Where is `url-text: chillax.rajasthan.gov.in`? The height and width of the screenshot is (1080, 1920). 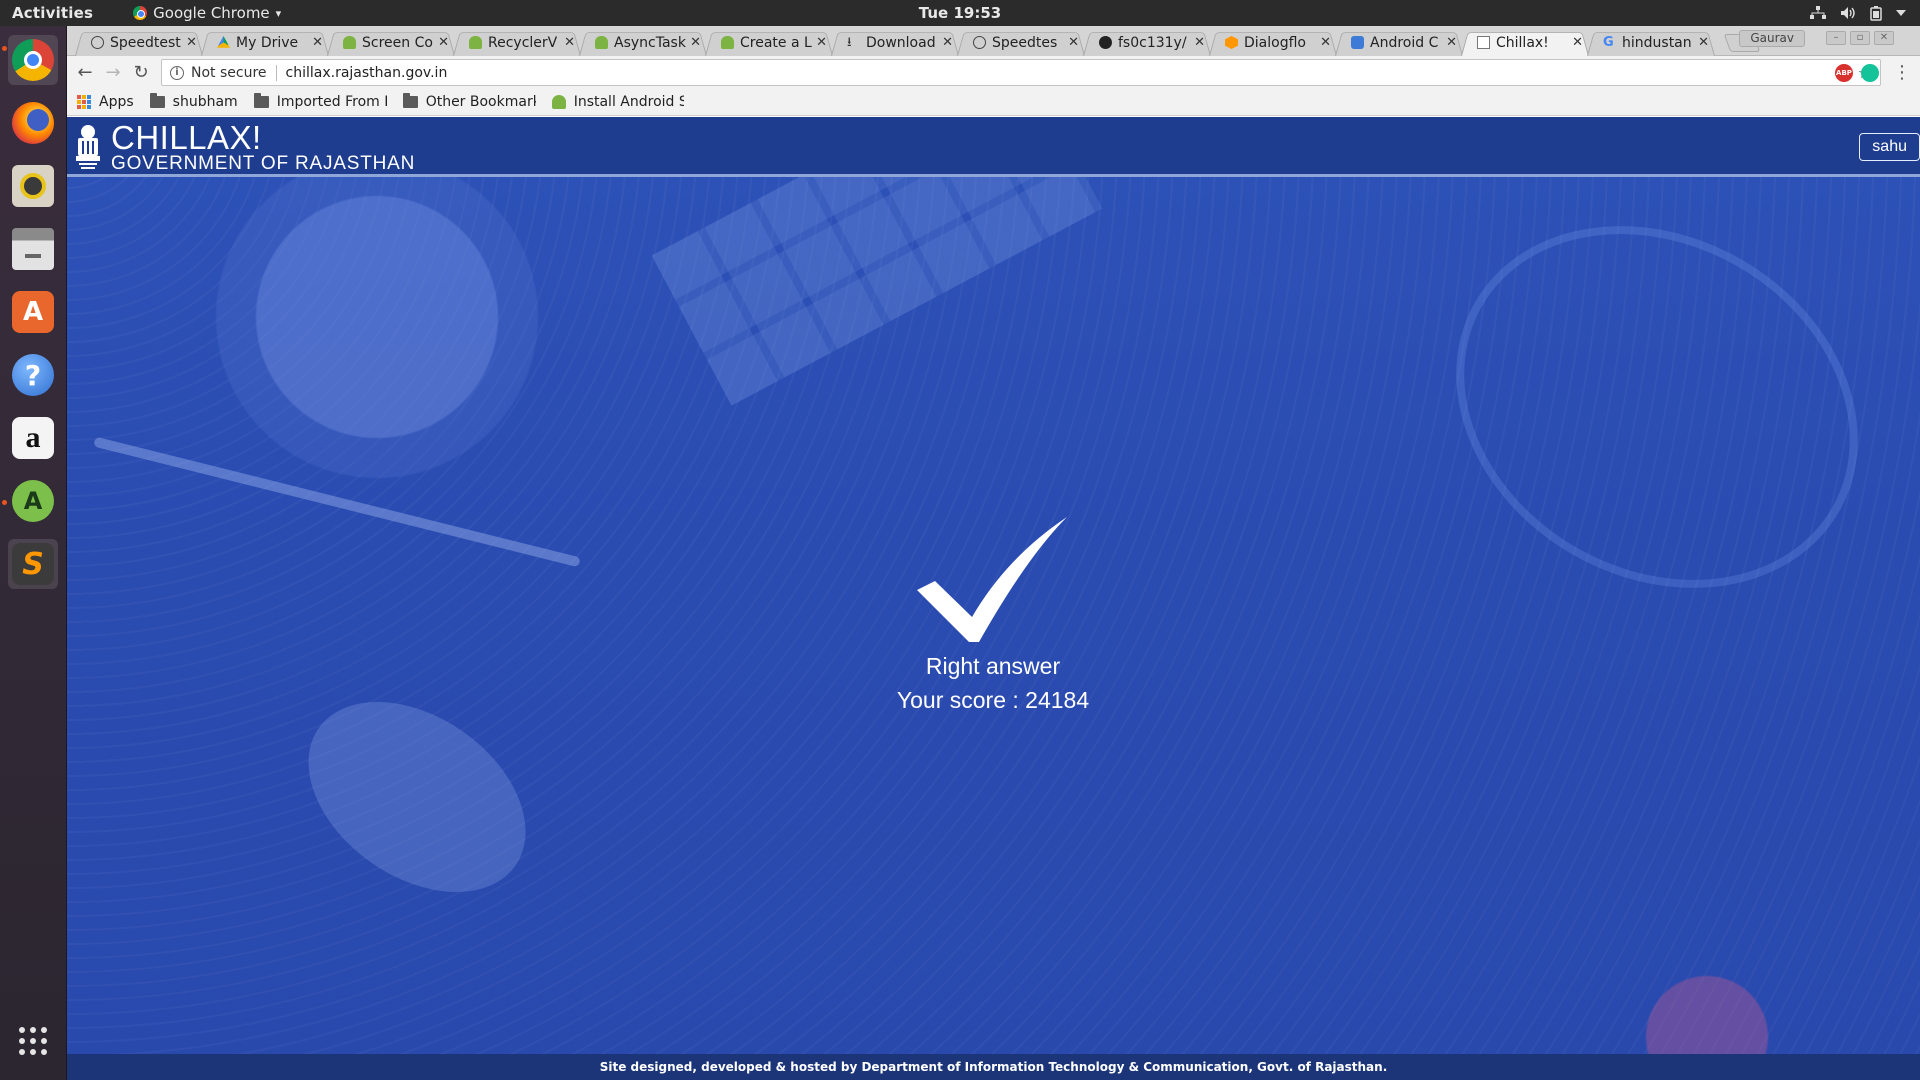
url-text: chillax.rajasthan.gov.in is located at coordinates (367, 73).